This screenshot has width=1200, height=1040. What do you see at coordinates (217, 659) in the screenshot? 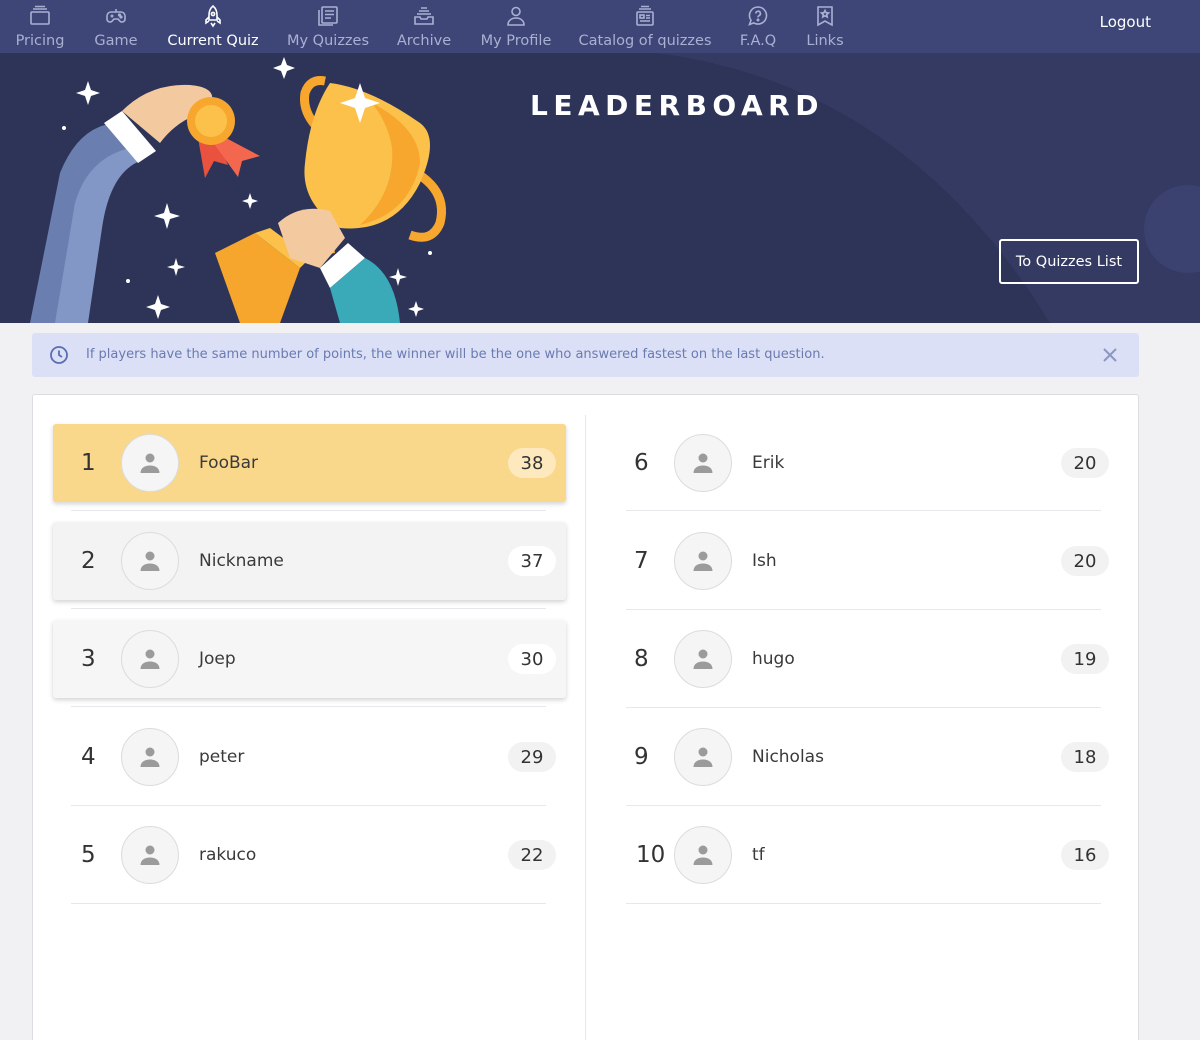
I see `player-name: Joep` at bounding box center [217, 659].